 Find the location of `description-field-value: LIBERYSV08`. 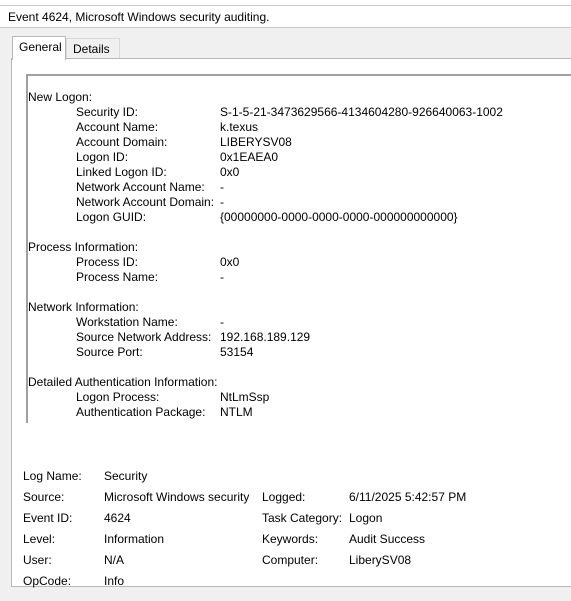

description-field-value: LIBERYSV08 is located at coordinates (256, 142).